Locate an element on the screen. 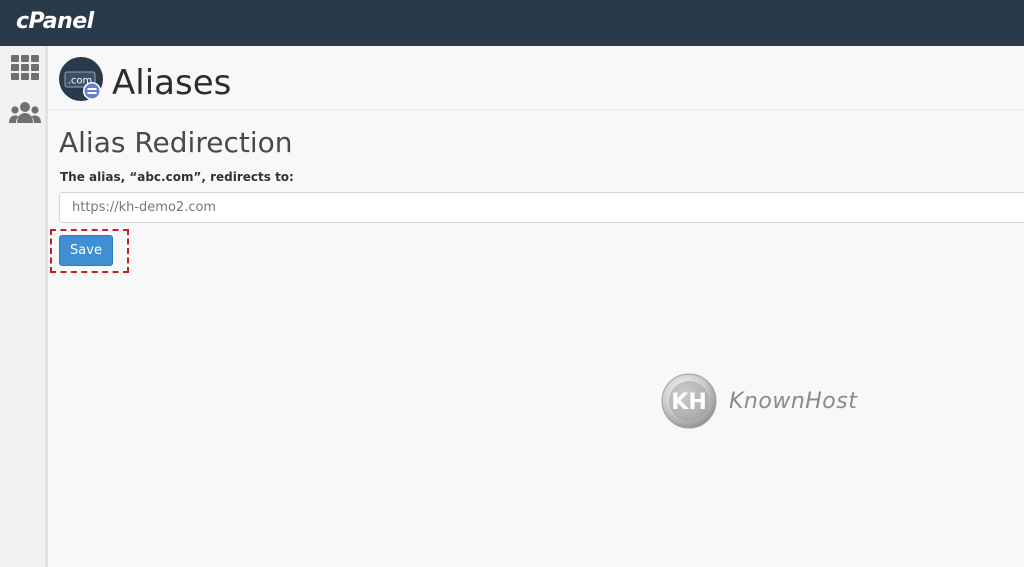 The width and height of the screenshot is (1024, 567). watermark-monogram: KH is located at coordinates (688, 402).